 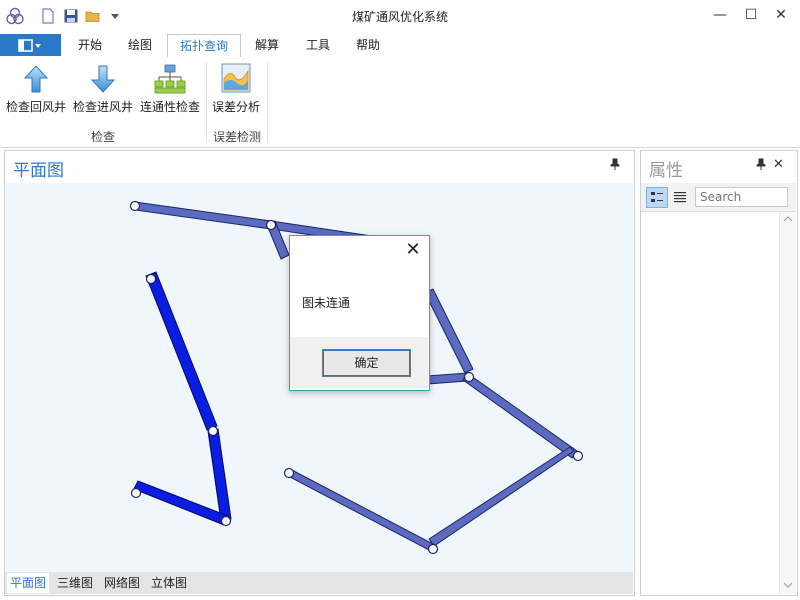 I want to click on check-return-shaft-label: 检查回风井, so click(x=35, y=107).